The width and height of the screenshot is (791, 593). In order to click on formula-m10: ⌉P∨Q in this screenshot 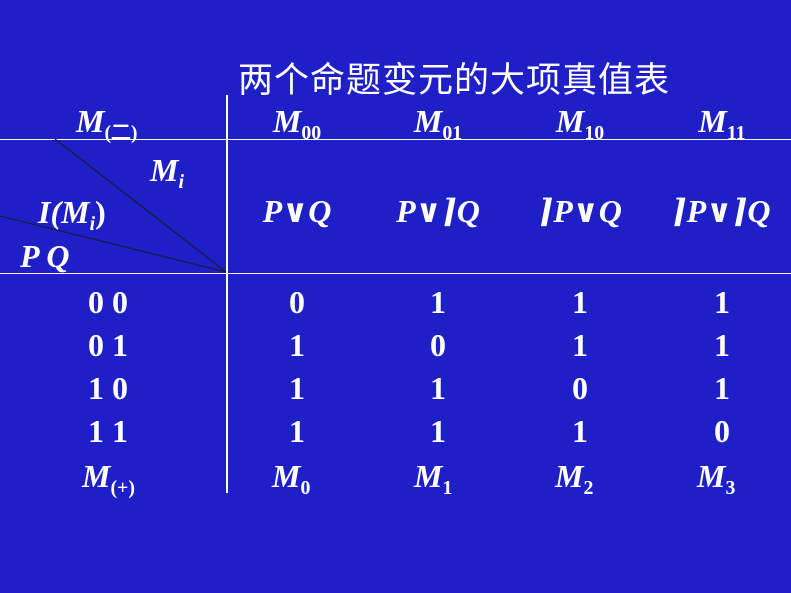, I will do `click(580, 211)`.